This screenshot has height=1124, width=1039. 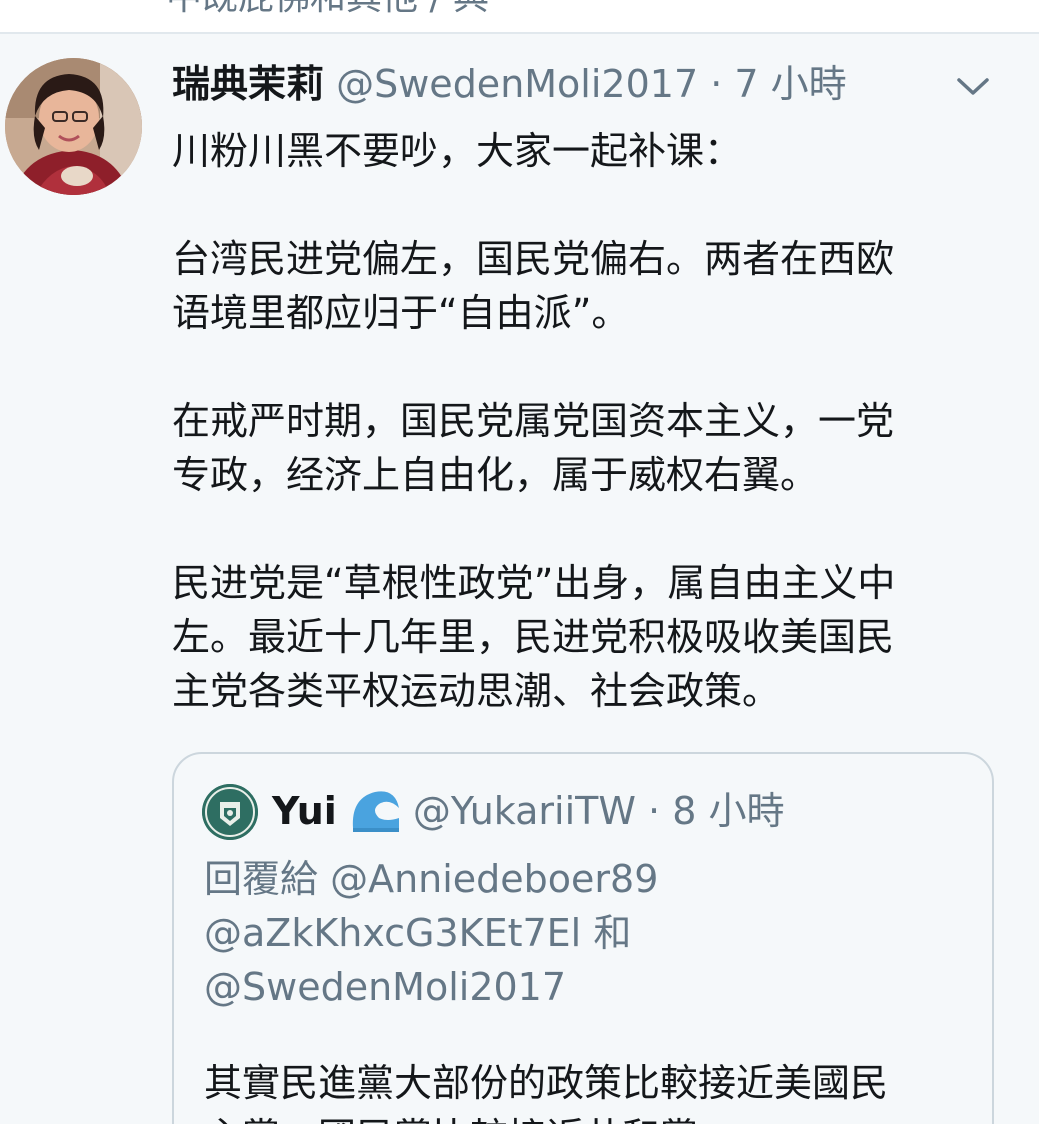 I want to click on quoted-timestamp: 8 小時, so click(x=728, y=811).